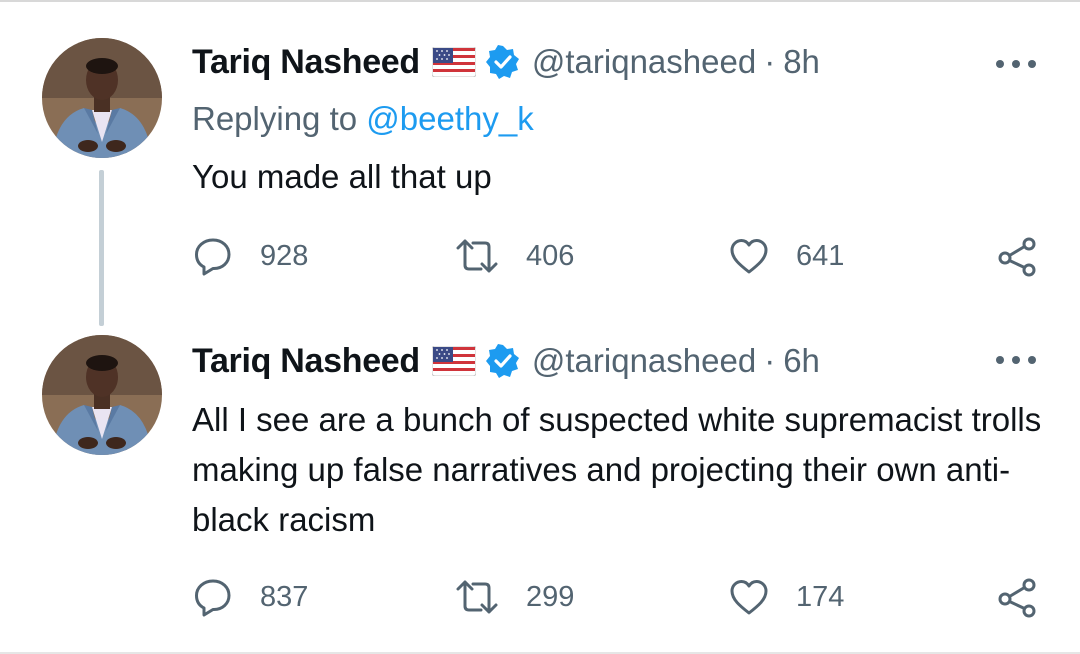 Image resolution: width=1080 pixels, height=654 pixels. What do you see at coordinates (820, 596) in the screenshot?
I see `like-count: 174` at bounding box center [820, 596].